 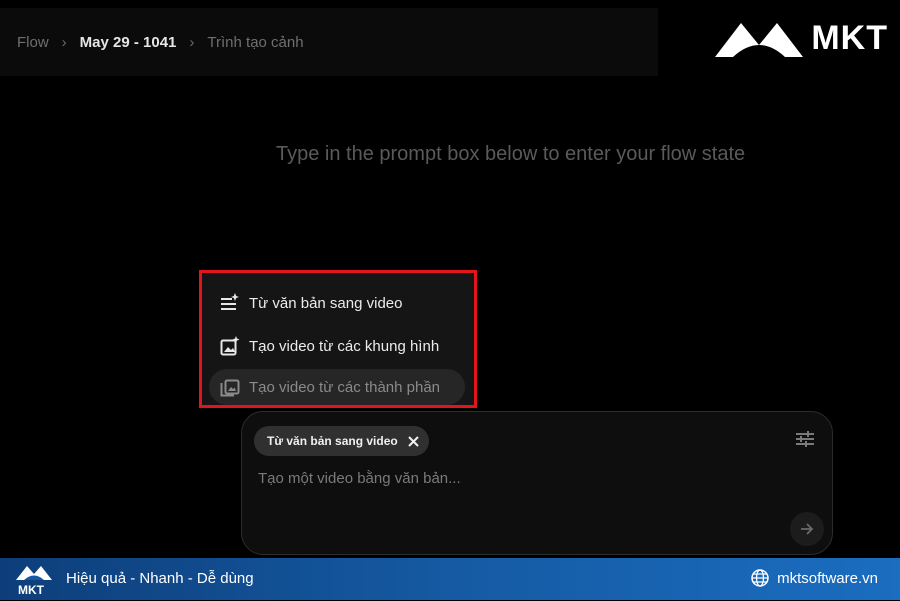 I want to click on footer-logo-text: MKT, so click(x=31, y=590).